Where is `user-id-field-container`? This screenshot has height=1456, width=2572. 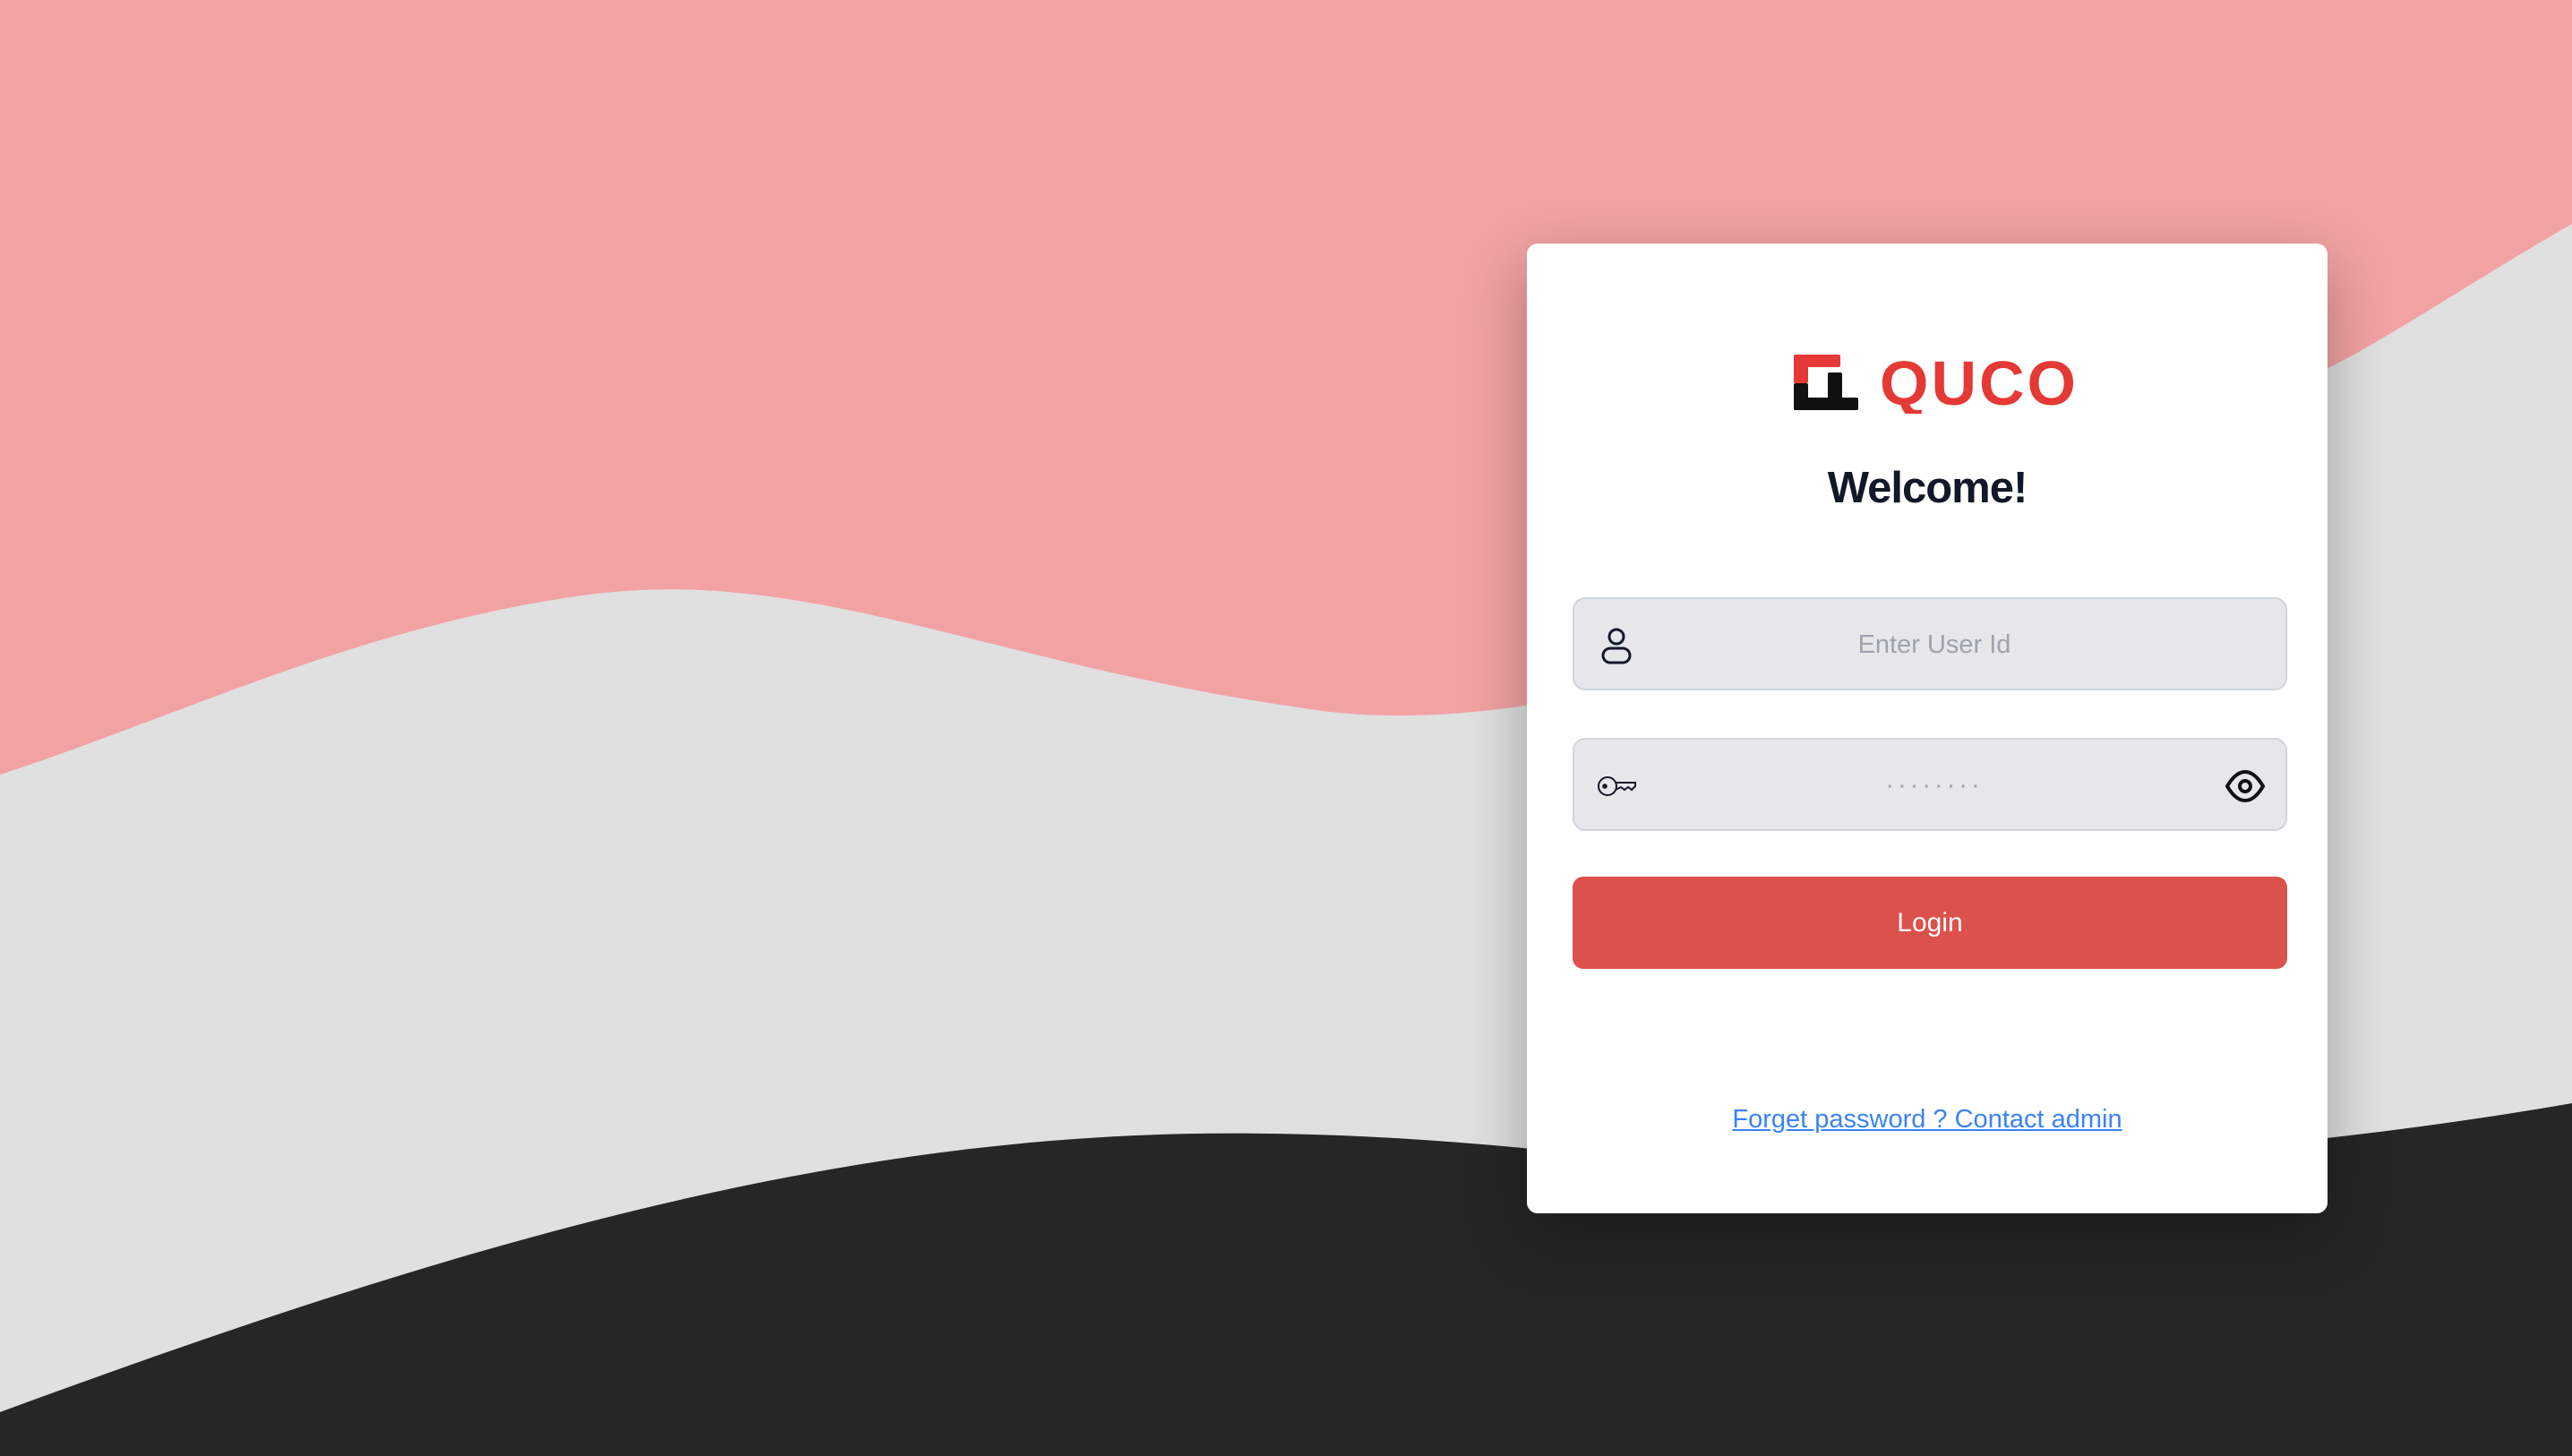
user-id-field-container is located at coordinates (1930, 643).